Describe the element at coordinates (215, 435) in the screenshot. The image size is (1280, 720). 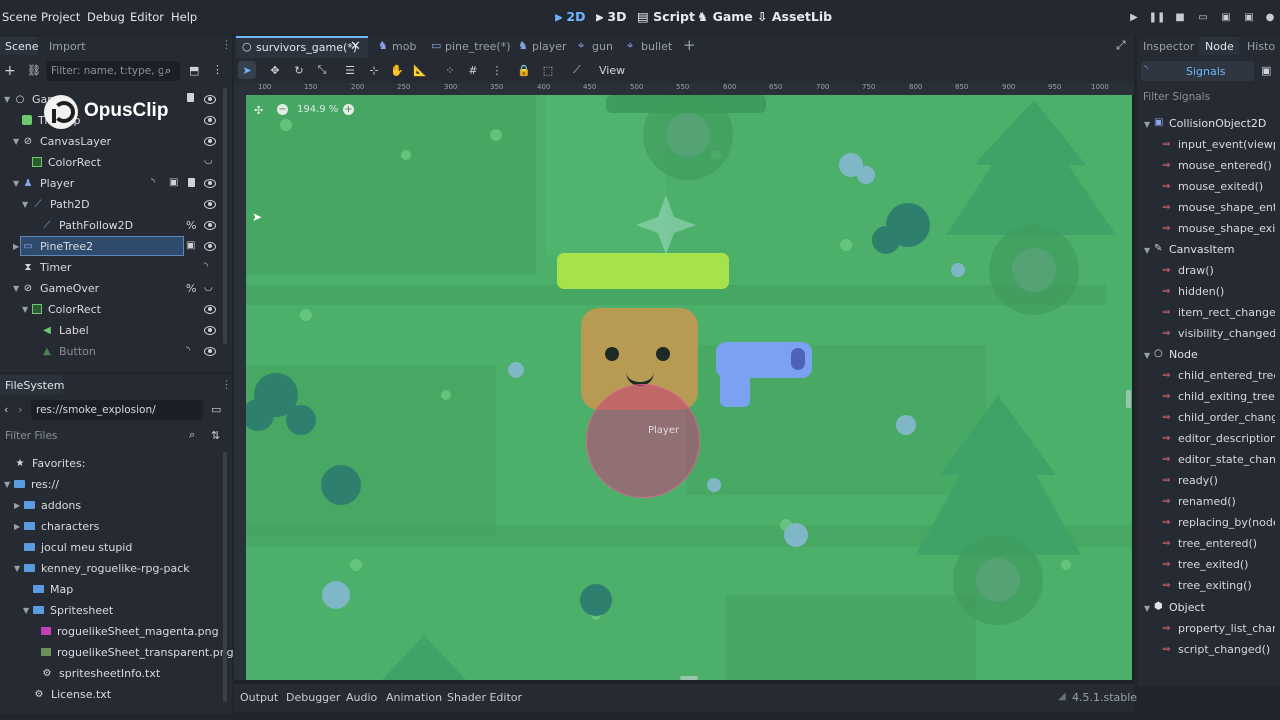
I see `sort-icon: ⇅` at that location.